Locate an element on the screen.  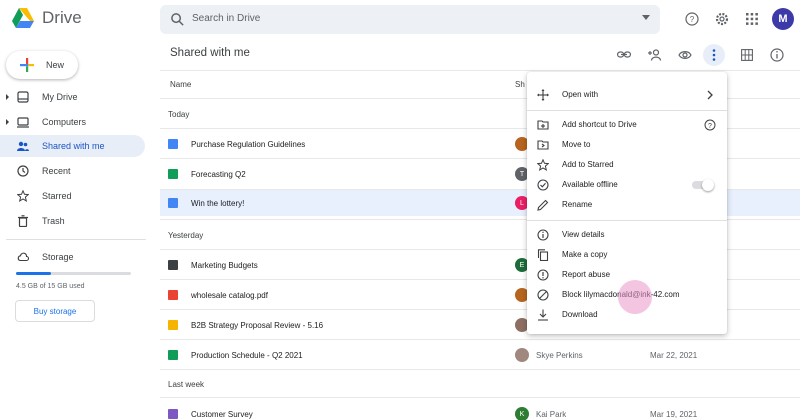
add-person-icon is located at coordinates (655, 55).